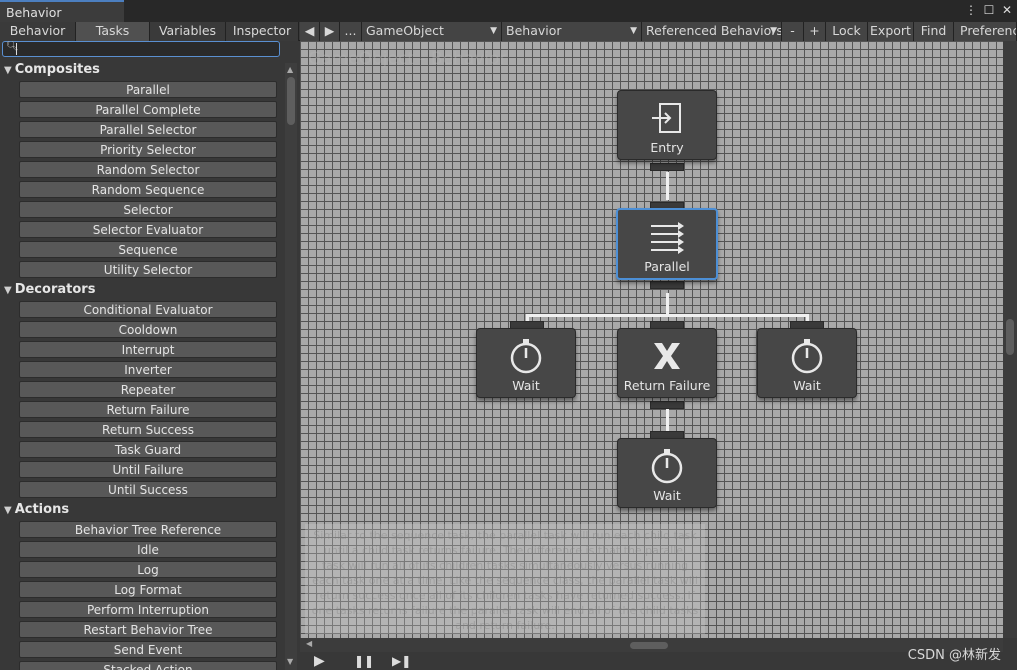 The width and height of the screenshot is (1017, 670). I want to click on task-item: Behavior Tree Reference, so click(148, 529).